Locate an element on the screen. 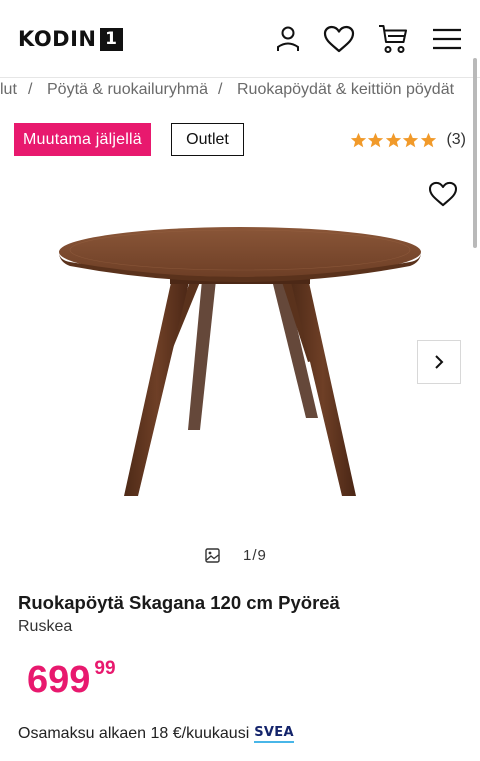  chevron-right-icon is located at coordinates (439, 362).